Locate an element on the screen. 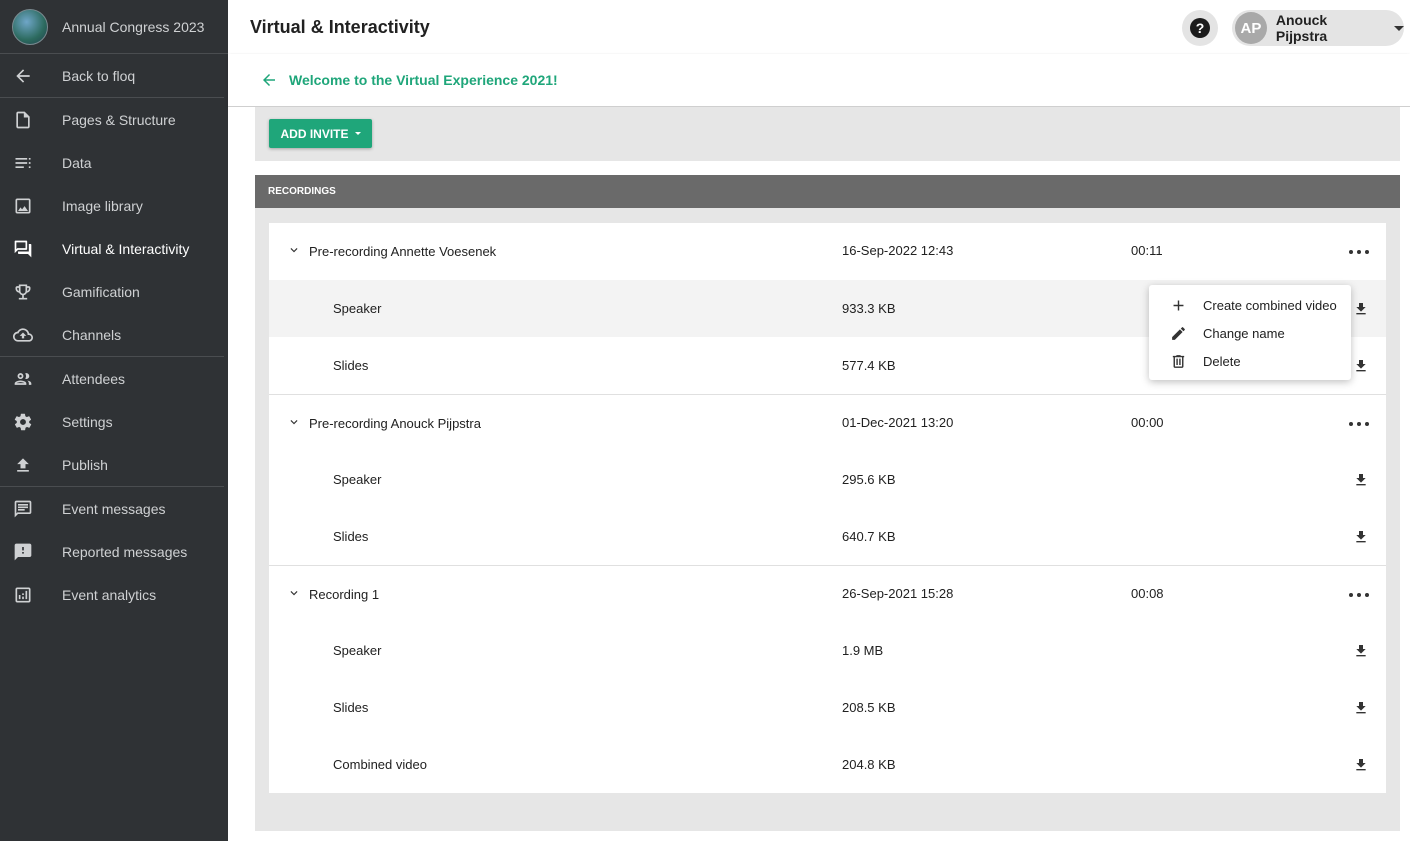  sidebar-item-gamification: Gamification is located at coordinates (112, 291).